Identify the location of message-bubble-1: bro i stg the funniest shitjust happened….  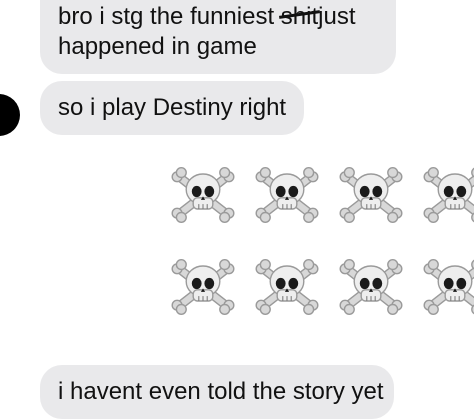
(218, 37).